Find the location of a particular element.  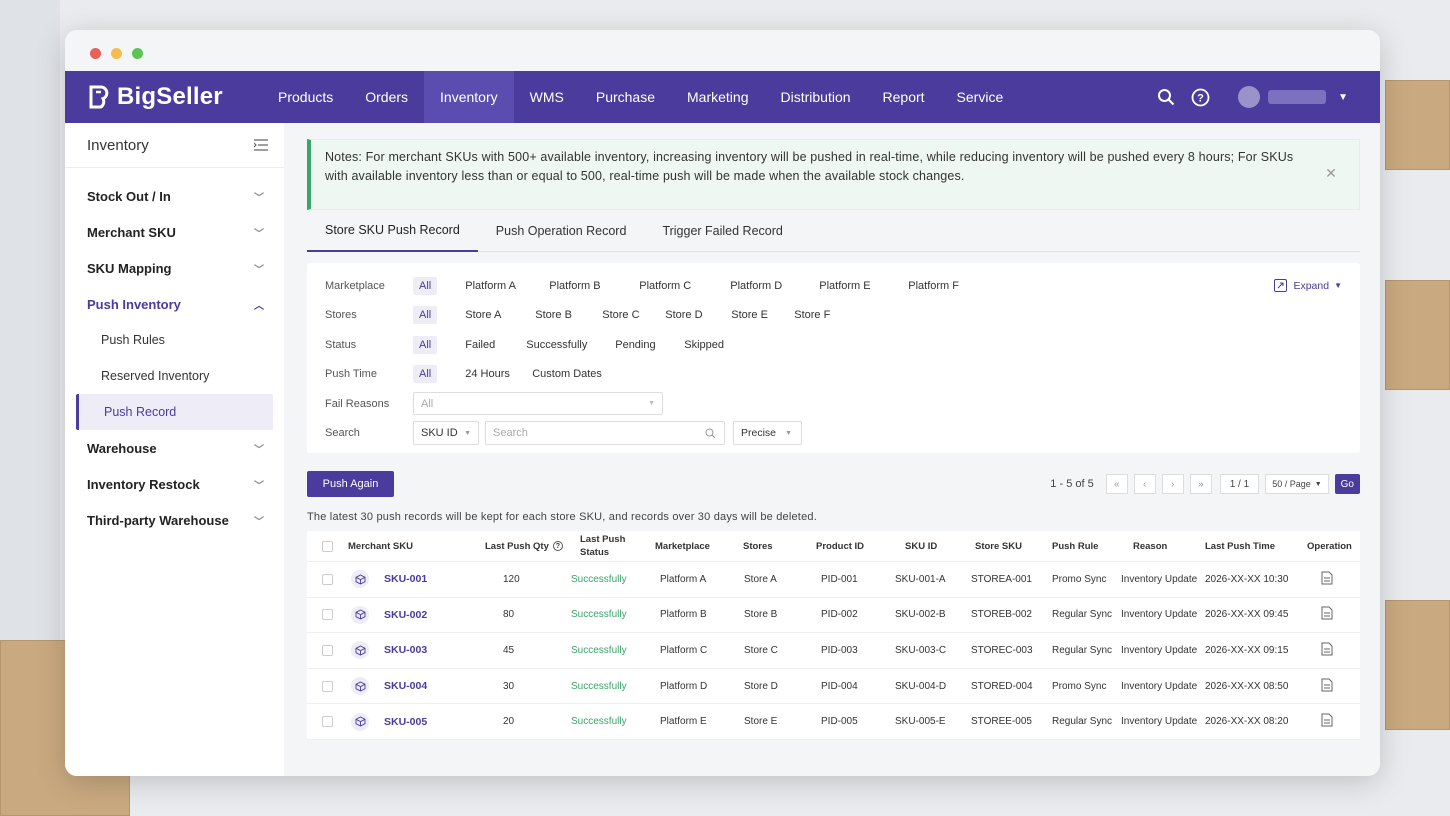

next-page-icon: › is located at coordinates (1172, 484).